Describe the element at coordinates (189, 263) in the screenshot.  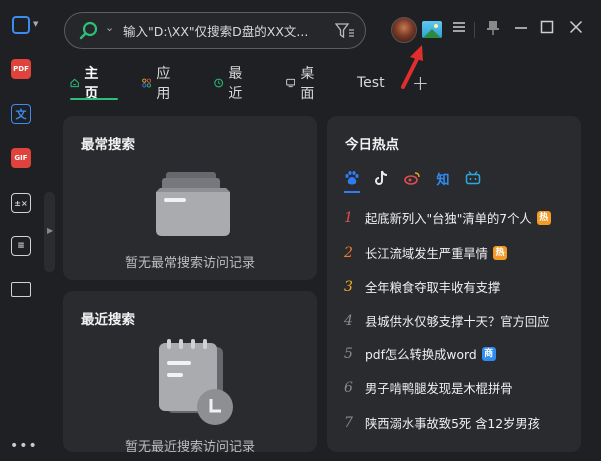
I see `empty-state-text: 暂无最常搜索访问记录` at that location.